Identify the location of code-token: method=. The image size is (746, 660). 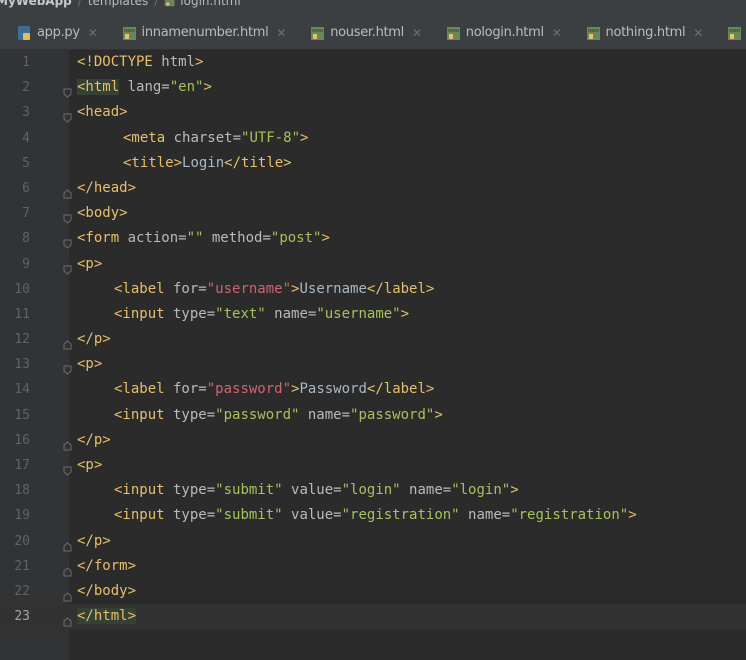
(237, 238).